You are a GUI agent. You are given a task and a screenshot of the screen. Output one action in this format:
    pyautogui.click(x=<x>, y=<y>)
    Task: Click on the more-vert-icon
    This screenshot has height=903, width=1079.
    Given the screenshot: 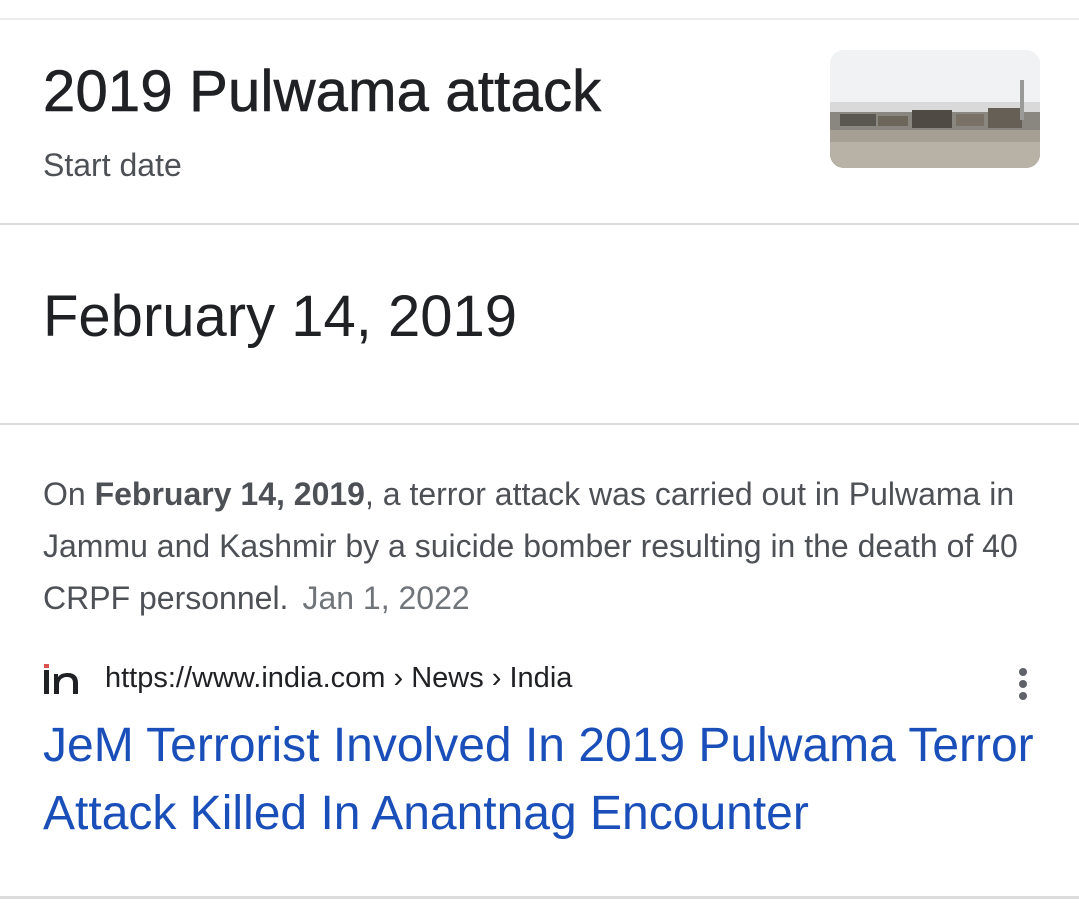 What is the action you would take?
    pyautogui.click(x=1023, y=684)
    